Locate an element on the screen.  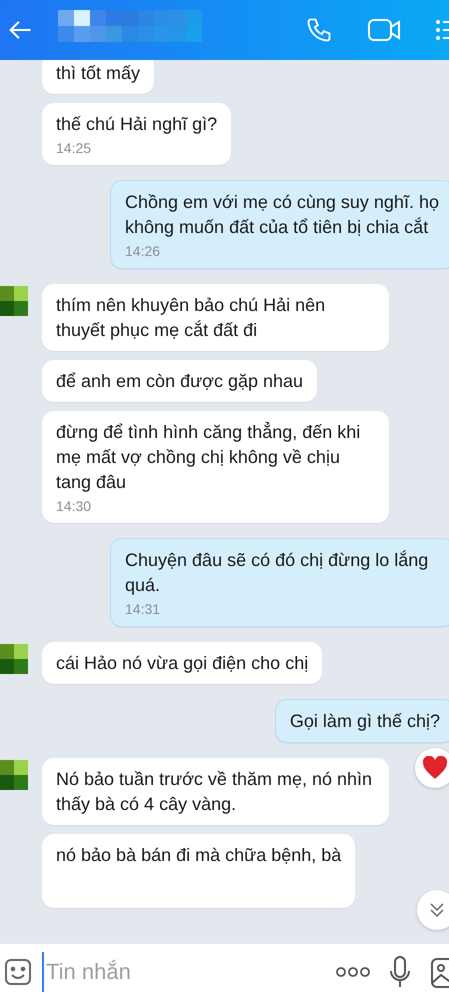
message-text: nó bảo bà bán đi mà chữa bệnh, bà is located at coordinates (199, 855).